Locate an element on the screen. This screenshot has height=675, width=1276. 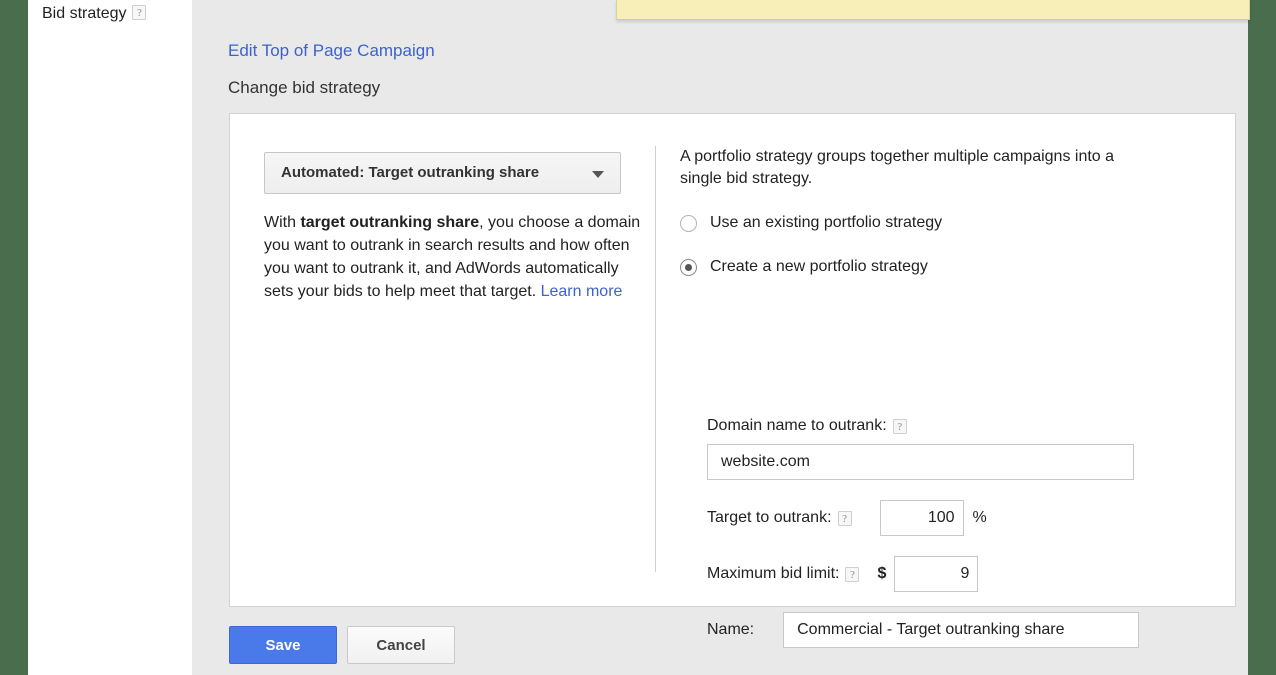
target-help-icon: ? is located at coordinates (844, 518).